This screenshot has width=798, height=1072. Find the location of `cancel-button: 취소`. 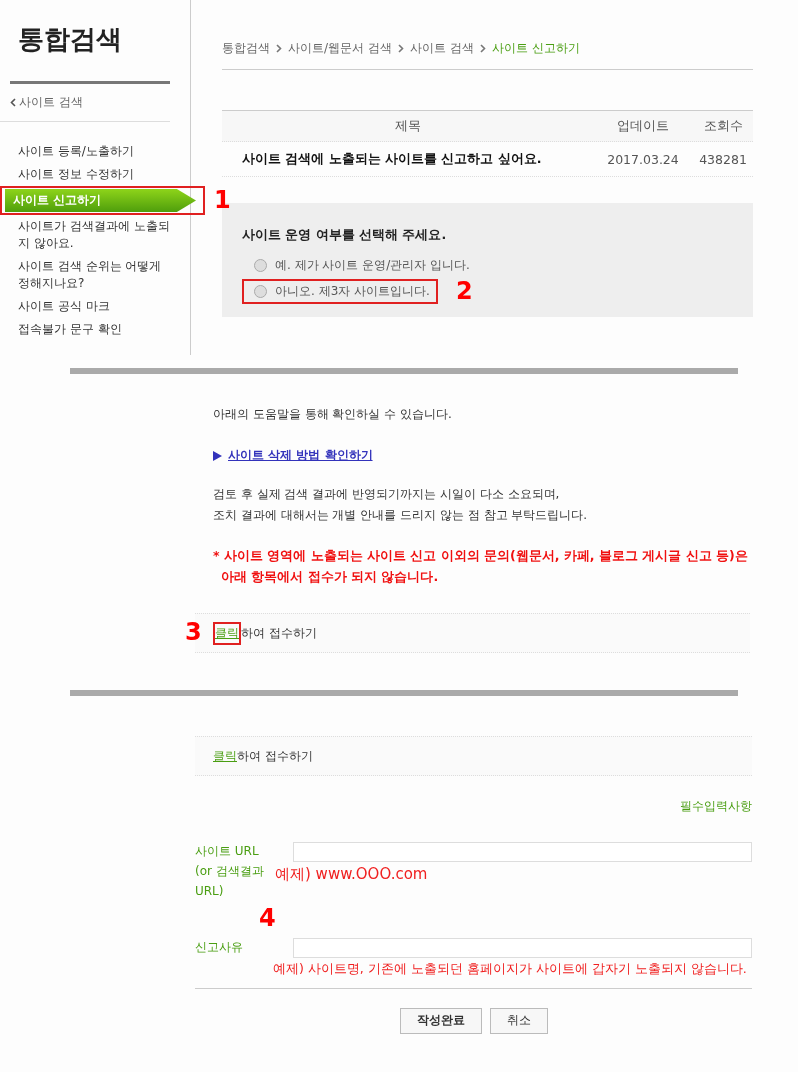

cancel-button: 취소 is located at coordinates (518, 1020).